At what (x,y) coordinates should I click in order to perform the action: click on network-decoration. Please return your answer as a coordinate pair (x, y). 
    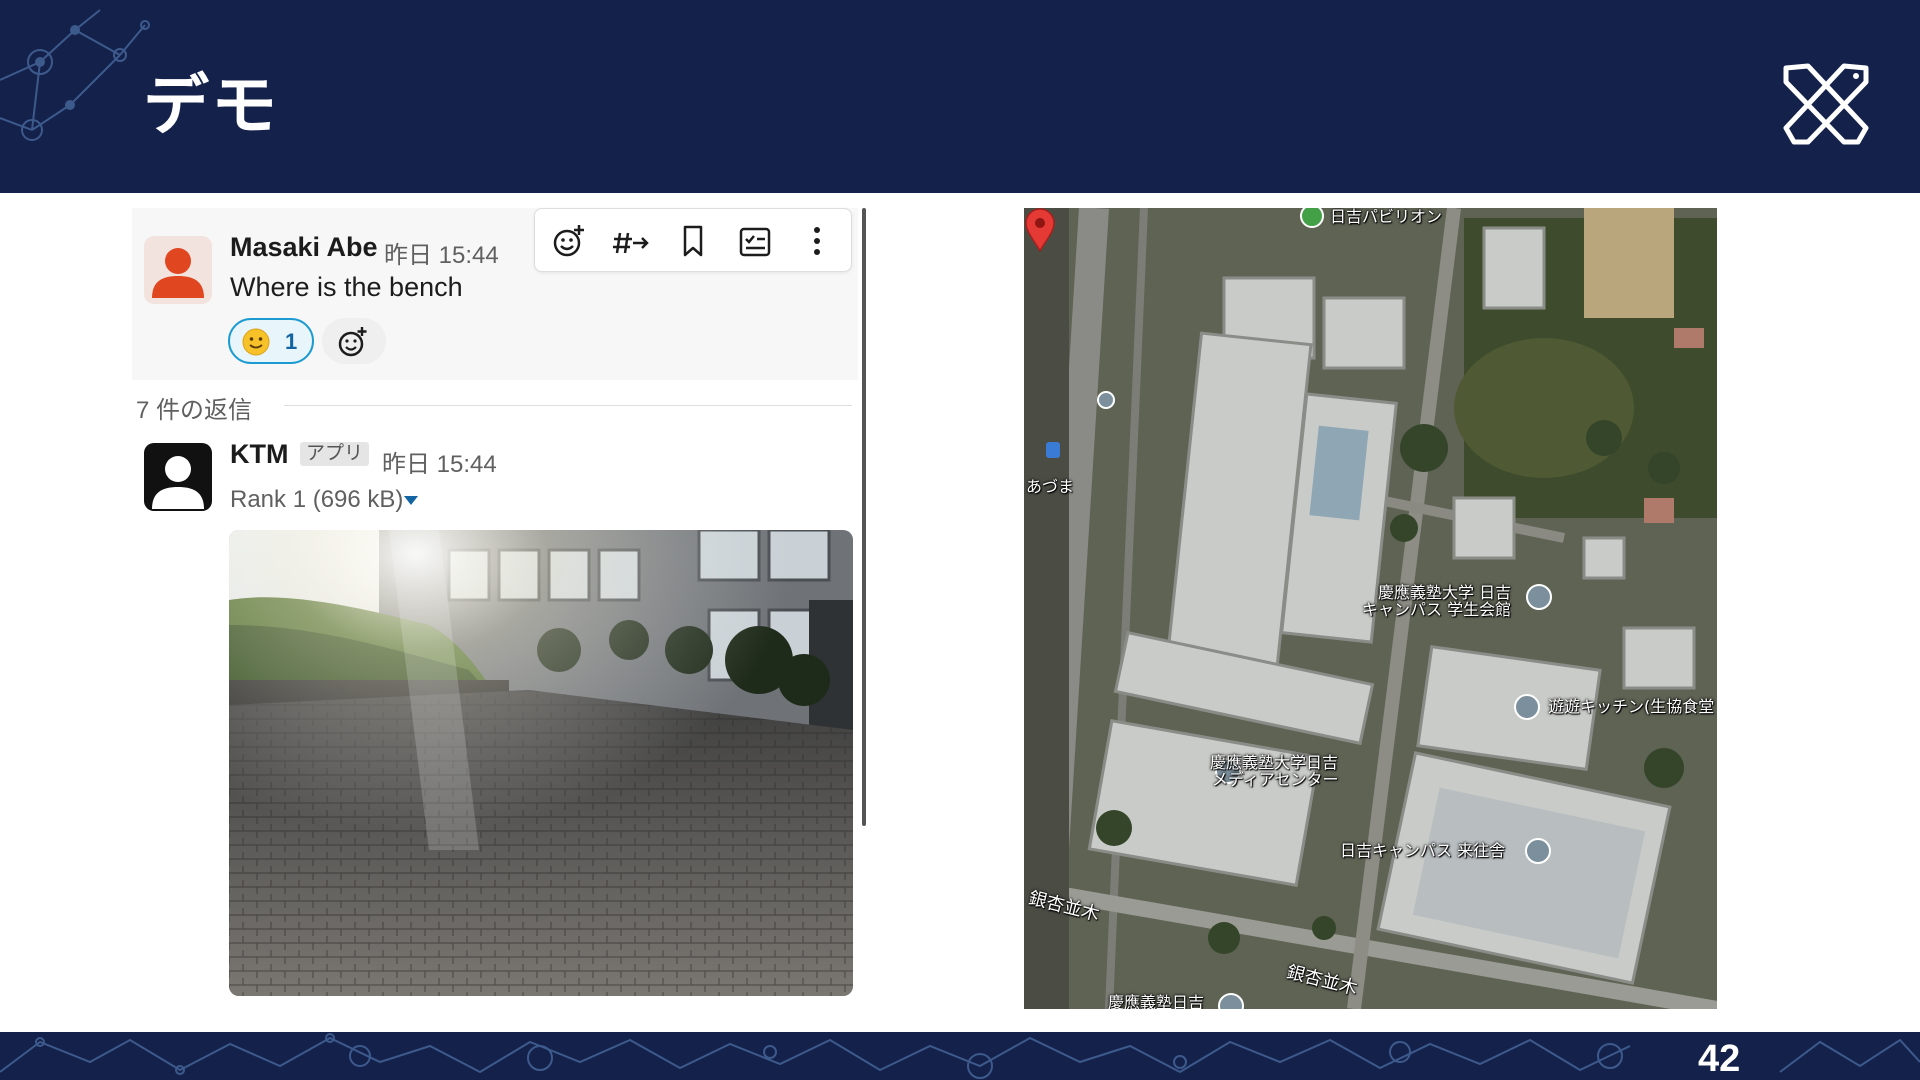
    Looking at the image, I should click on (960, 1056).